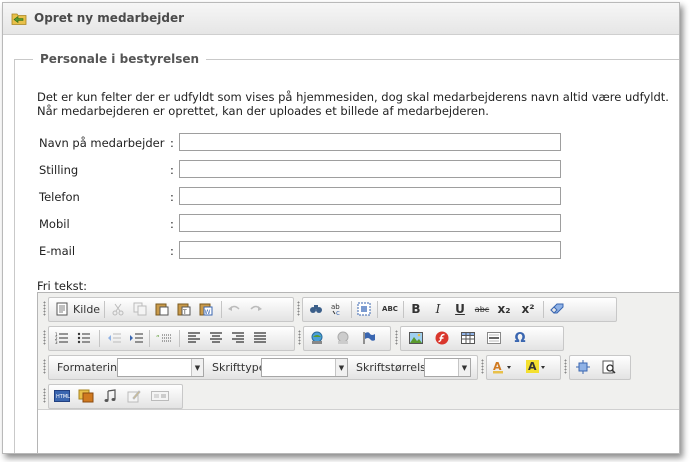  Describe the element at coordinates (84, 338) in the screenshot. I see `bullet-list-icon` at that location.